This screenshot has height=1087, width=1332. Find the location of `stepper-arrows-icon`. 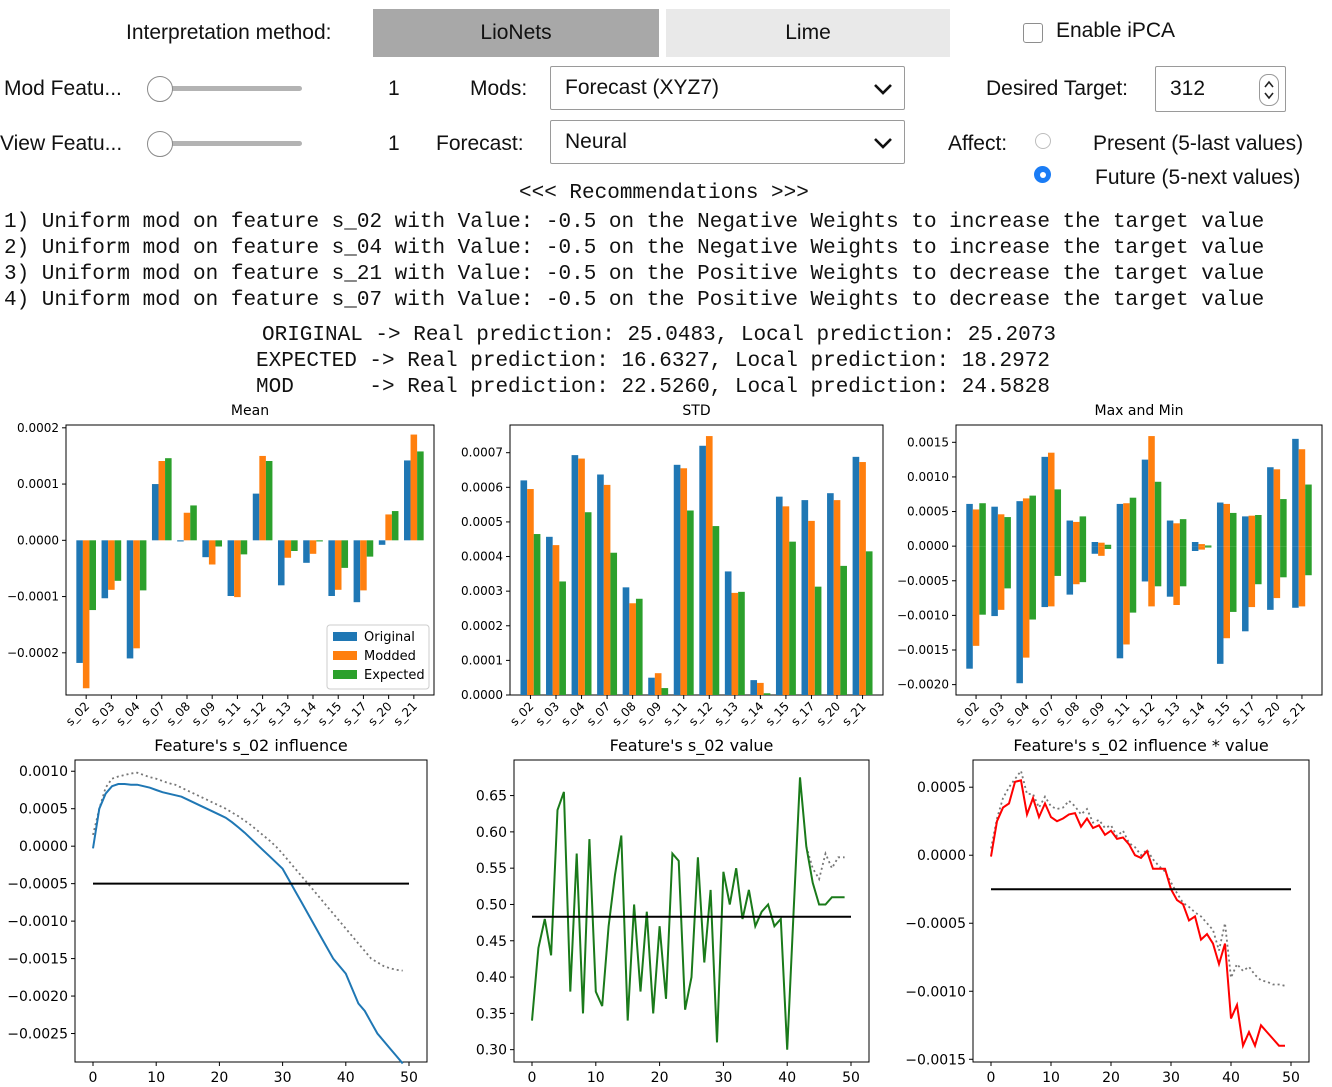

stepper-arrows-icon is located at coordinates (1269, 90).